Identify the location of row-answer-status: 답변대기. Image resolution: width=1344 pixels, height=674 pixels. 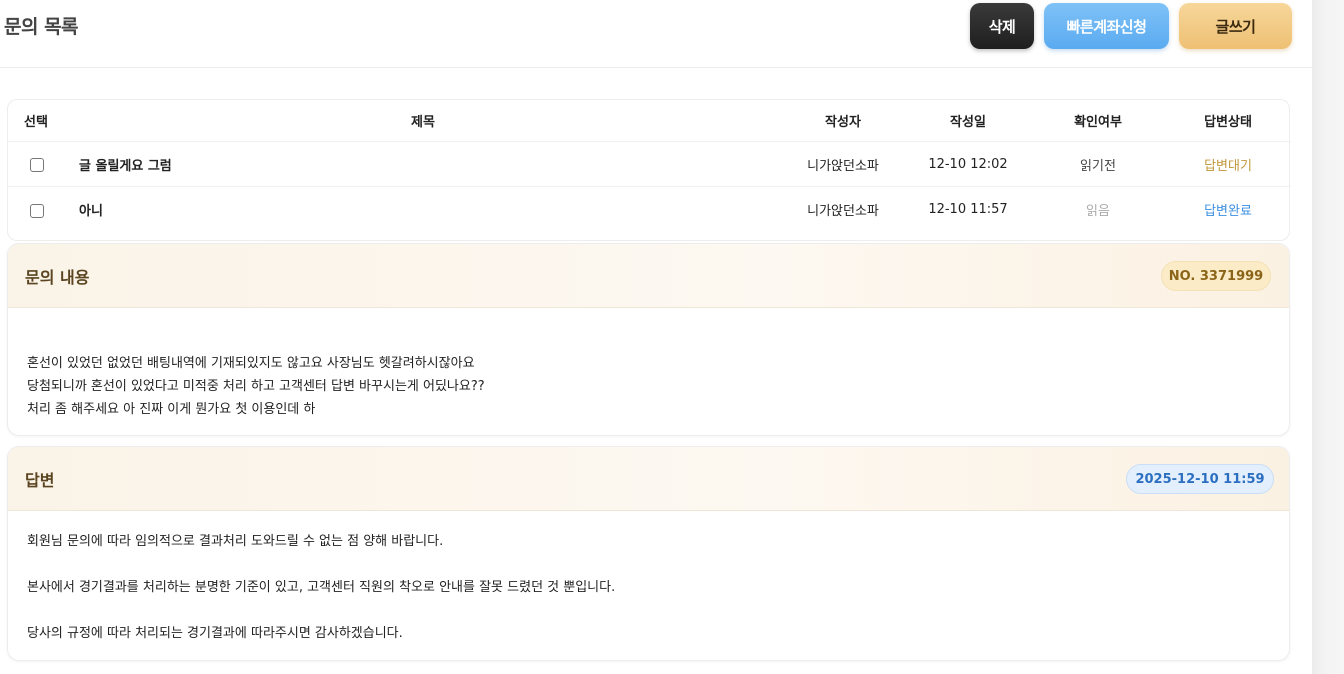
(1228, 166).